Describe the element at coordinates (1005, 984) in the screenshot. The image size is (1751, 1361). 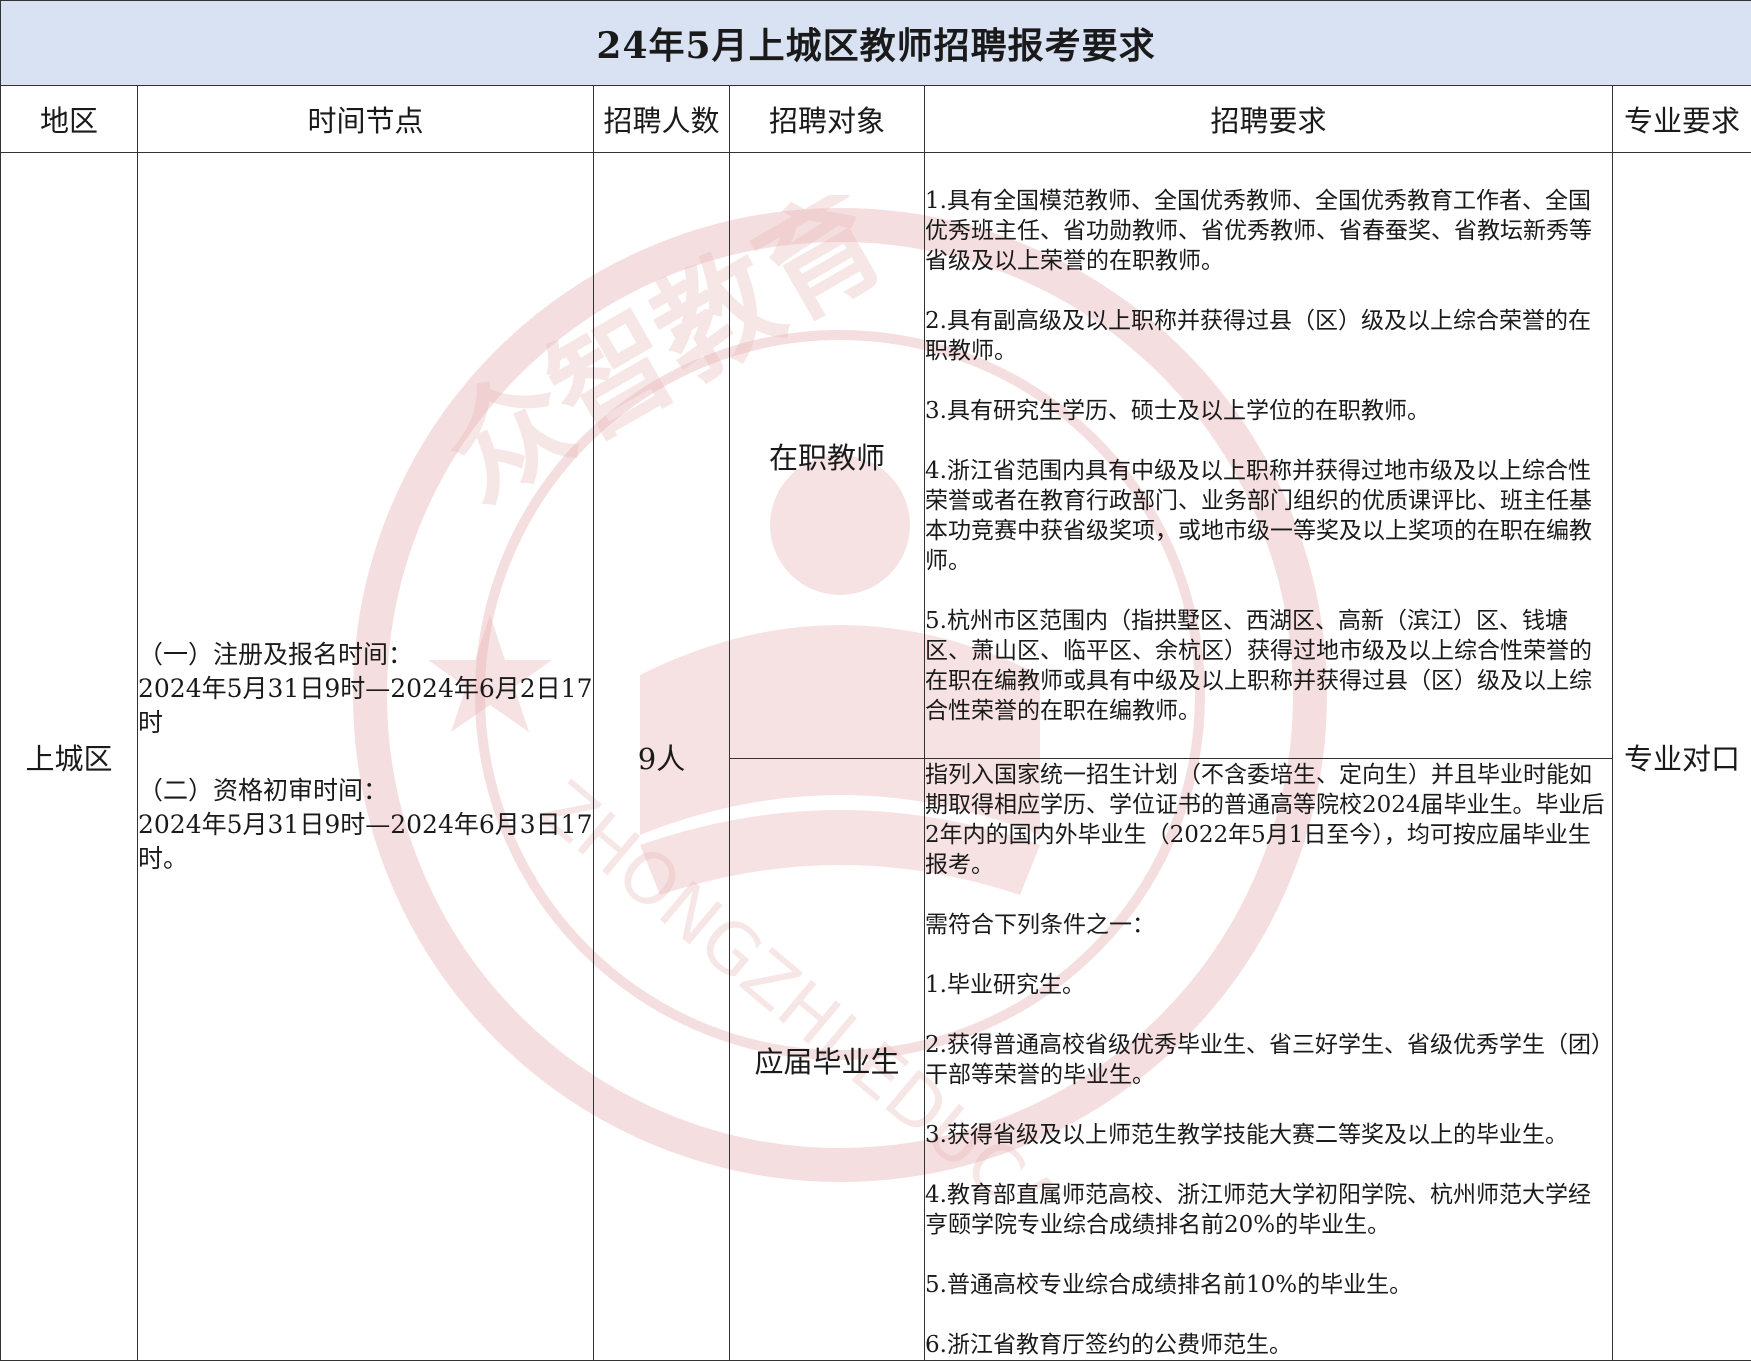
I see `list-item: 1.毕业研究生。` at that location.